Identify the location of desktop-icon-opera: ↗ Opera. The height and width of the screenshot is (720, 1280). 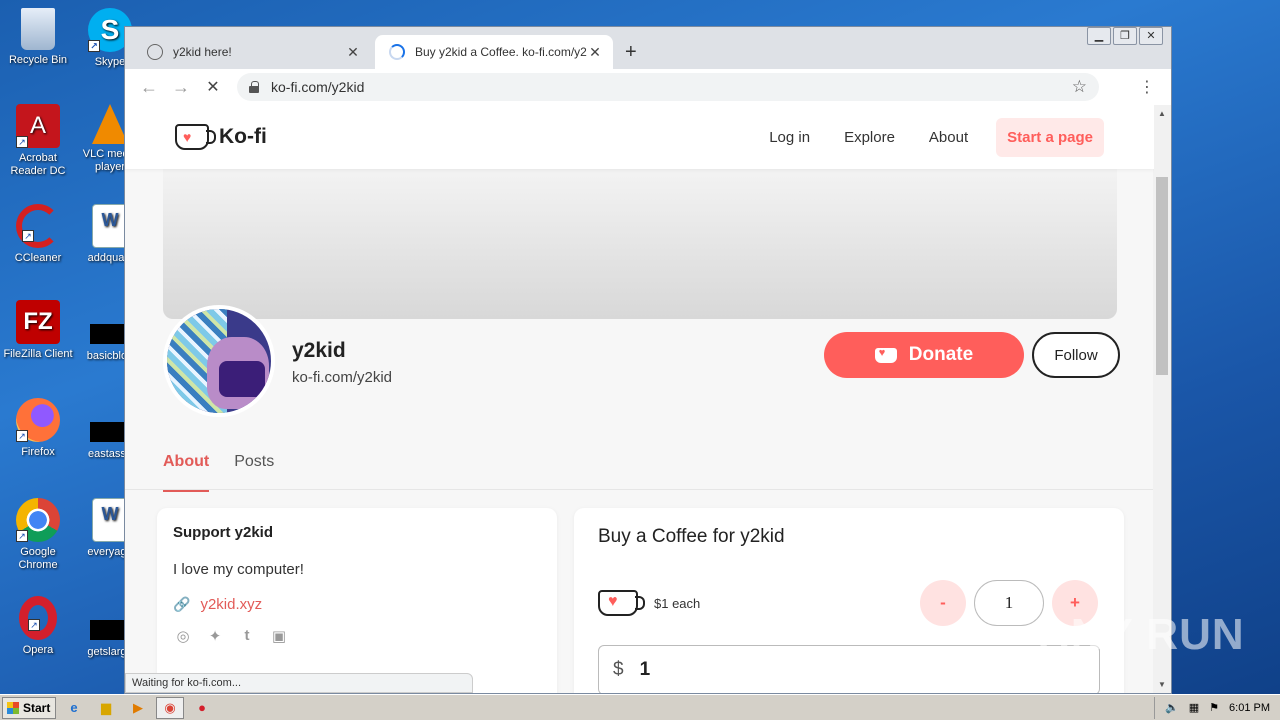
(38, 626).